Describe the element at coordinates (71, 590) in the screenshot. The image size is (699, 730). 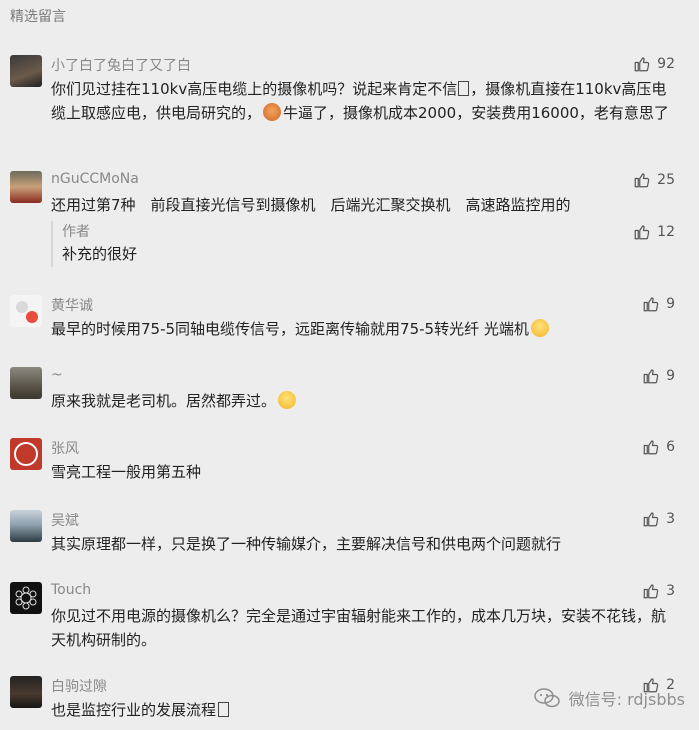
I see `comment-author: Touch` at that location.